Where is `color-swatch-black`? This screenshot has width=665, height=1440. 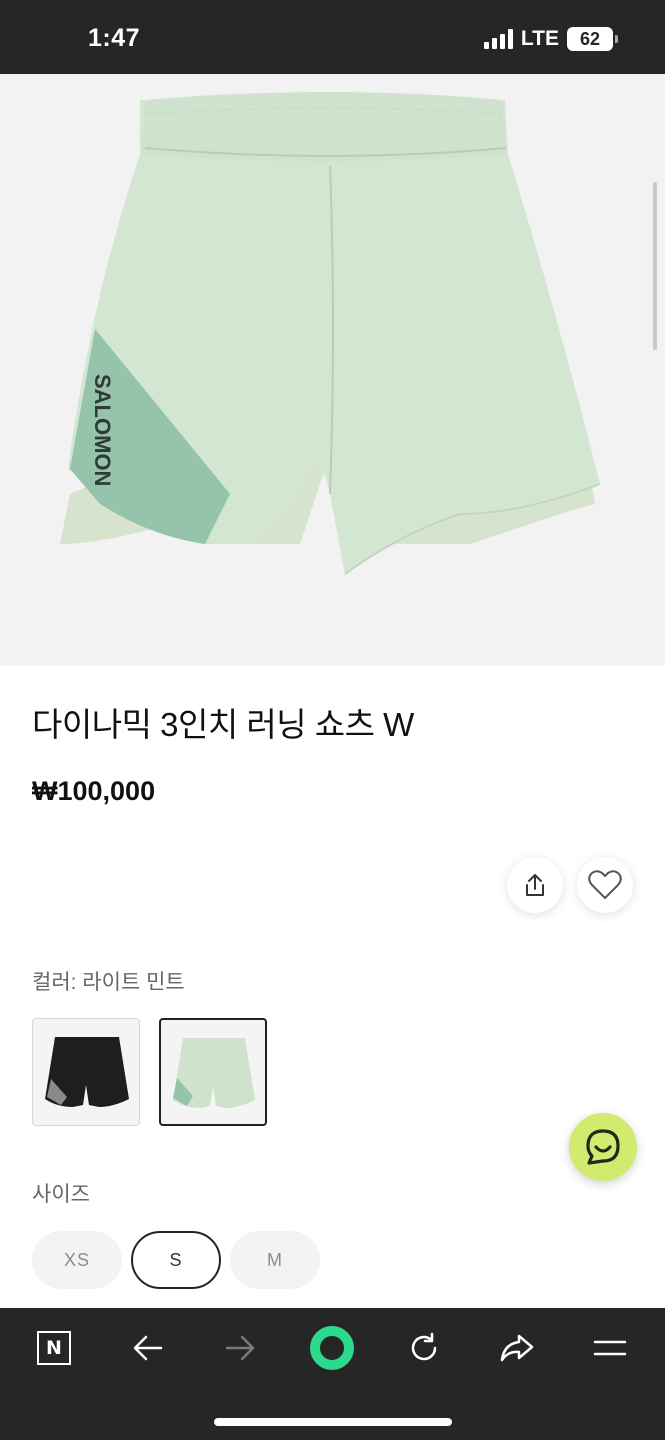 color-swatch-black is located at coordinates (86, 1072).